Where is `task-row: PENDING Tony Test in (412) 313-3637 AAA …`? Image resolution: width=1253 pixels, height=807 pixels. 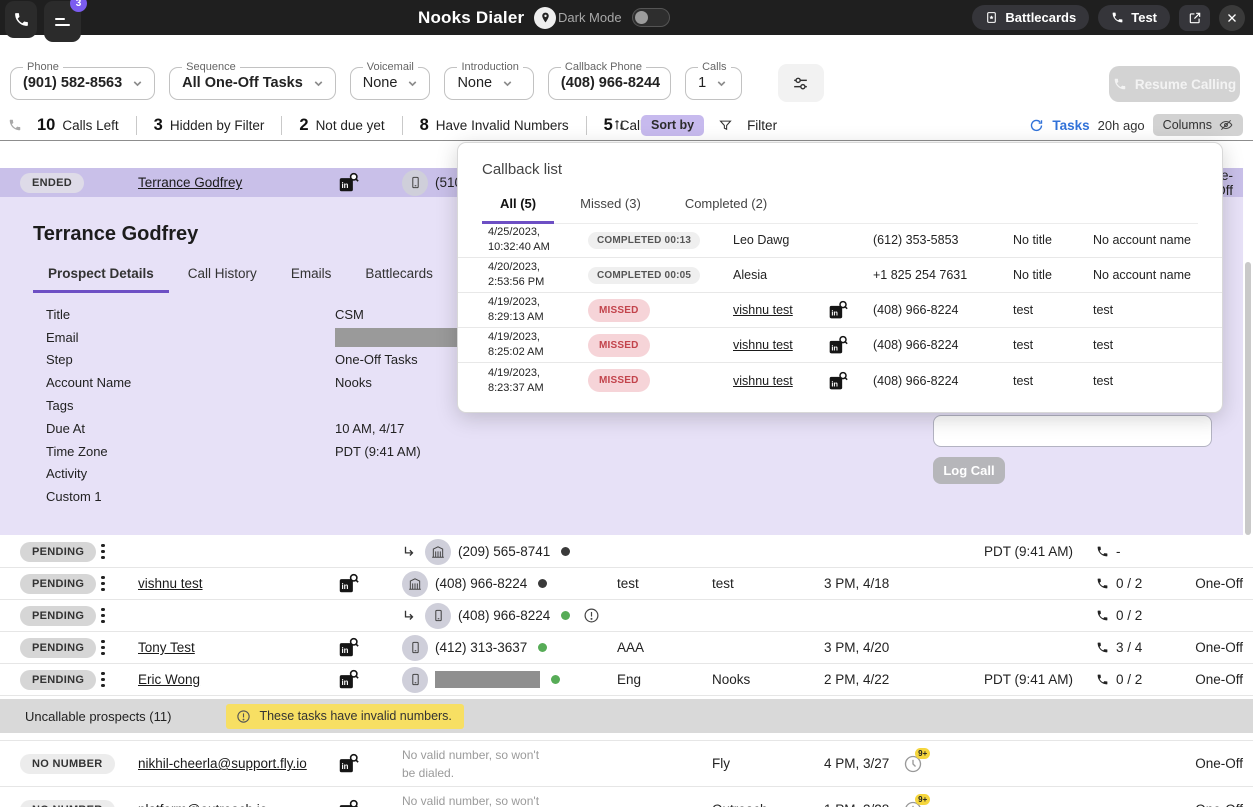
task-row: PENDING Tony Test in (412) 313-3637 AAA … is located at coordinates (626, 648).